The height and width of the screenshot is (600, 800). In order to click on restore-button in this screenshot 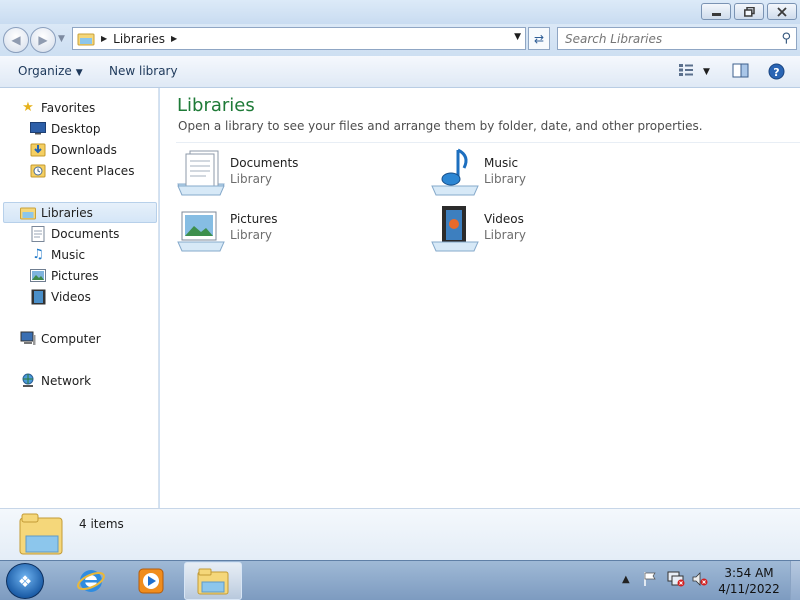, I will do `click(749, 11)`.